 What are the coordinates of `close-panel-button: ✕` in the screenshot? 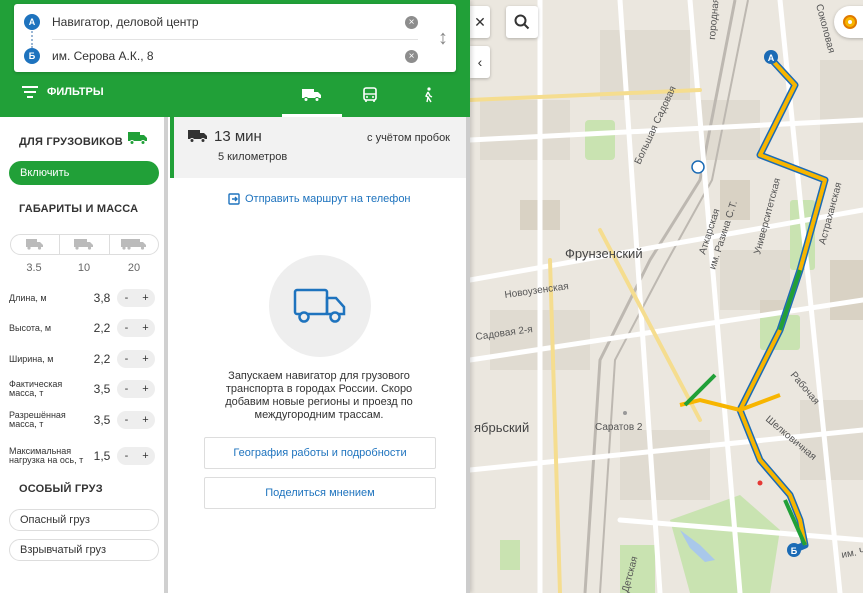 It's located at (480, 22).